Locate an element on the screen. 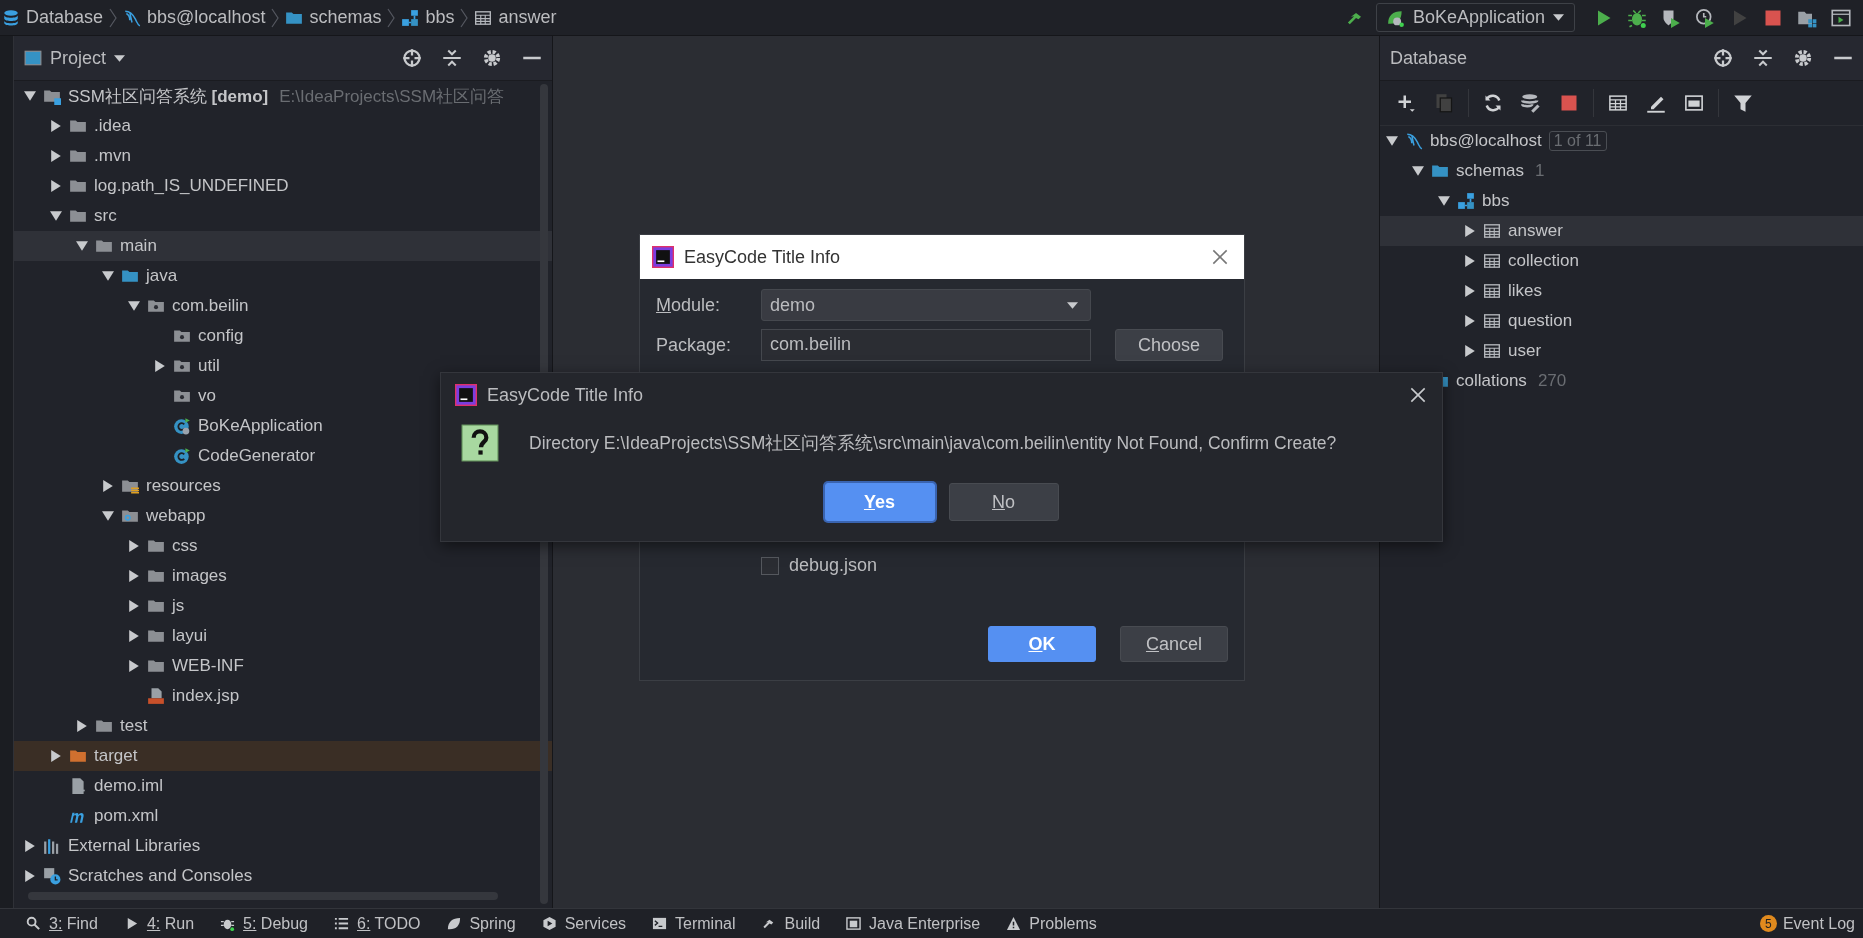 The height and width of the screenshot is (938, 1863). tree-item: likes is located at coordinates (1621, 291).